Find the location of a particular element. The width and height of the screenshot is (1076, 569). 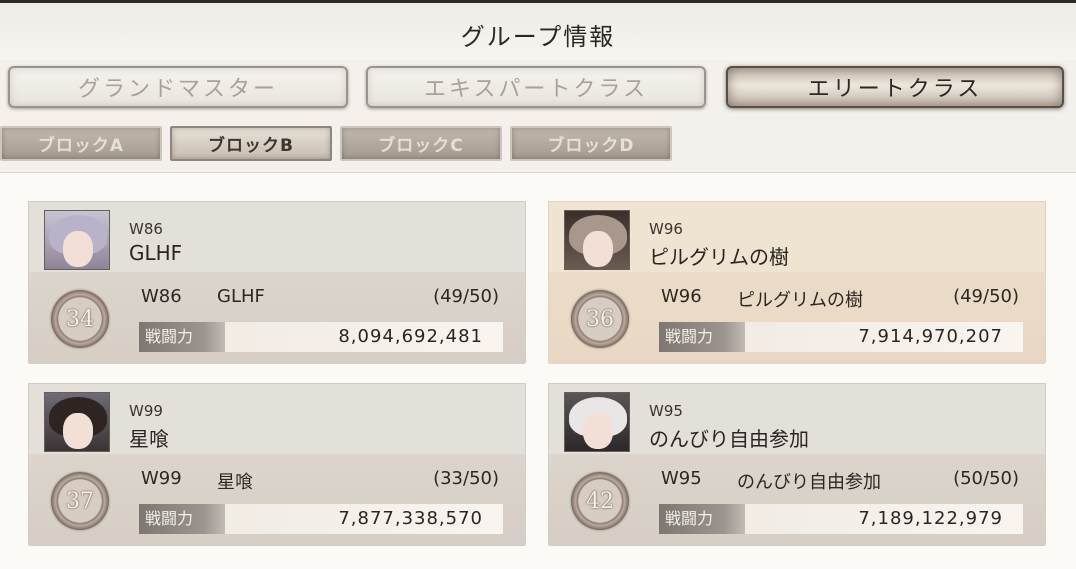

combat-power-bar: 戦闘力 7,914,970,207 is located at coordinates (841, 337).